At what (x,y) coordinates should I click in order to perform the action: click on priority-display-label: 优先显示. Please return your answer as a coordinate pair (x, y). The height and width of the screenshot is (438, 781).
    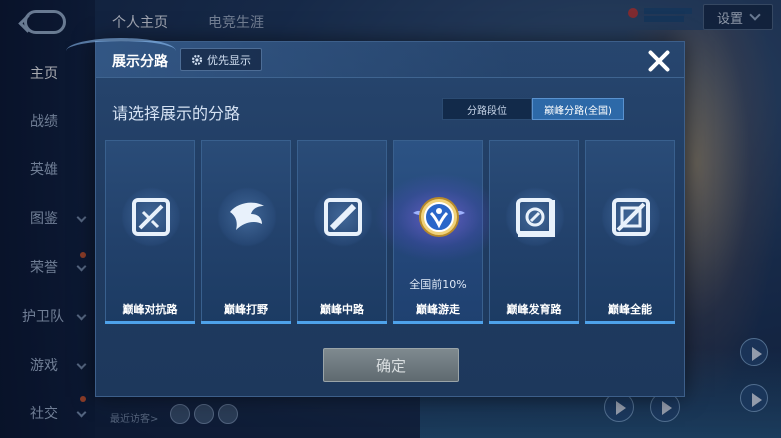
    Looking at the image, I should click on (229, 60).